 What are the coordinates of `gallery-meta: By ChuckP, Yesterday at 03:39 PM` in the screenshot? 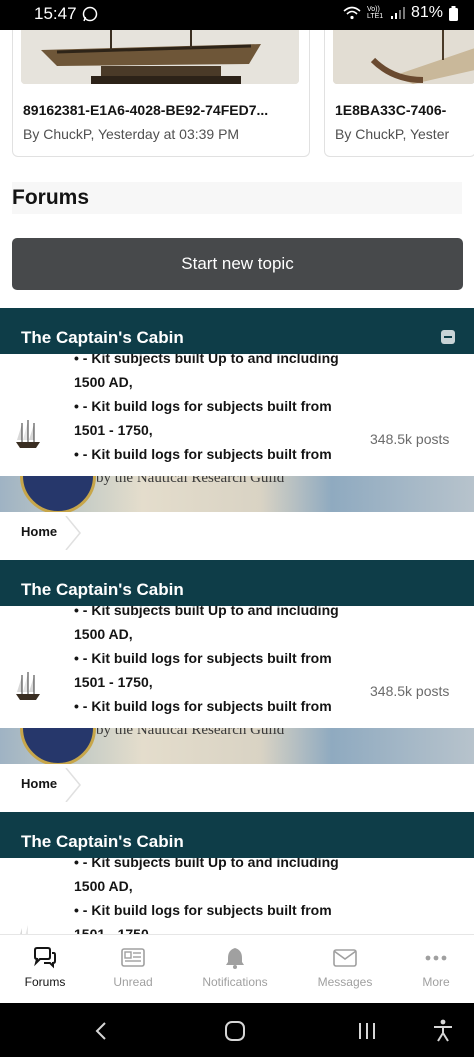 It's located at (131, 134).